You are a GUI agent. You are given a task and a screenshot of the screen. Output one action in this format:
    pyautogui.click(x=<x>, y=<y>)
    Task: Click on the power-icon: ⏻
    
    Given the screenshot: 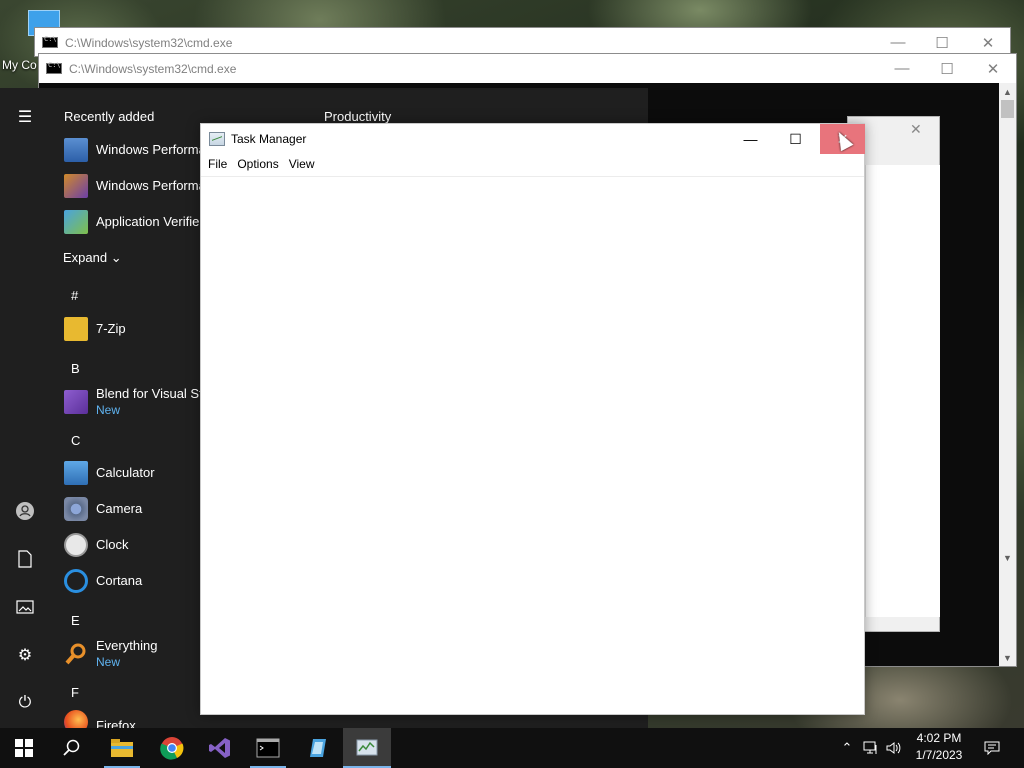 What is the action you would take?
    pyautogui.click(x=25, y=703)
    